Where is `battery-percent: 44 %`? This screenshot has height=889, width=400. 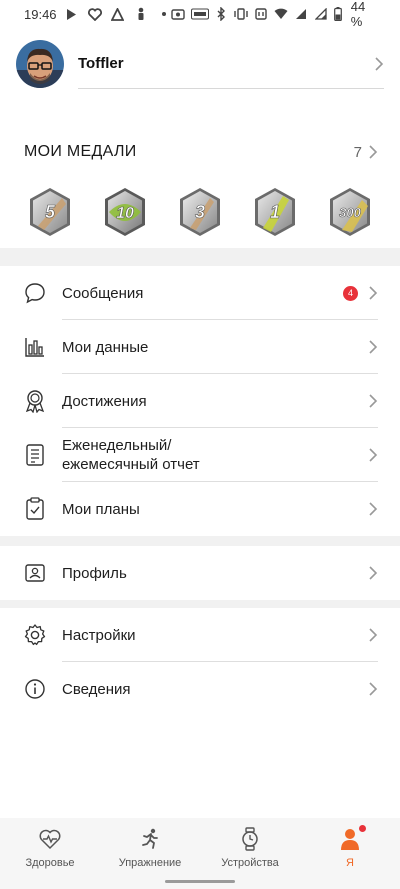 battery-percent: 44 % is located at coordinates (358, 14).